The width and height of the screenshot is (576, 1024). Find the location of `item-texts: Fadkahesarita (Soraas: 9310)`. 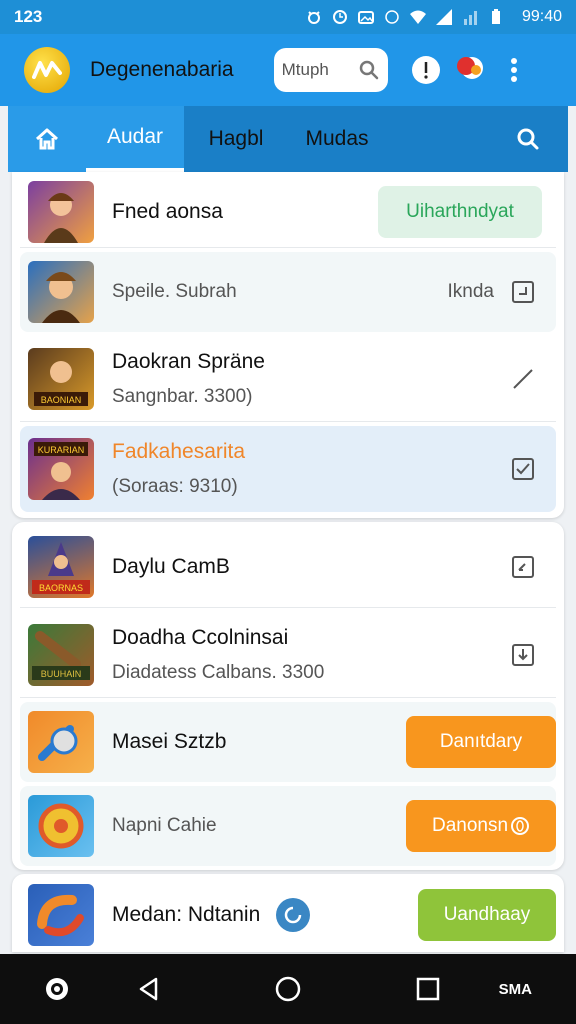

item-texts: Fadkahesarita (Soraas: 9310) is located at coordinates (178, 469).